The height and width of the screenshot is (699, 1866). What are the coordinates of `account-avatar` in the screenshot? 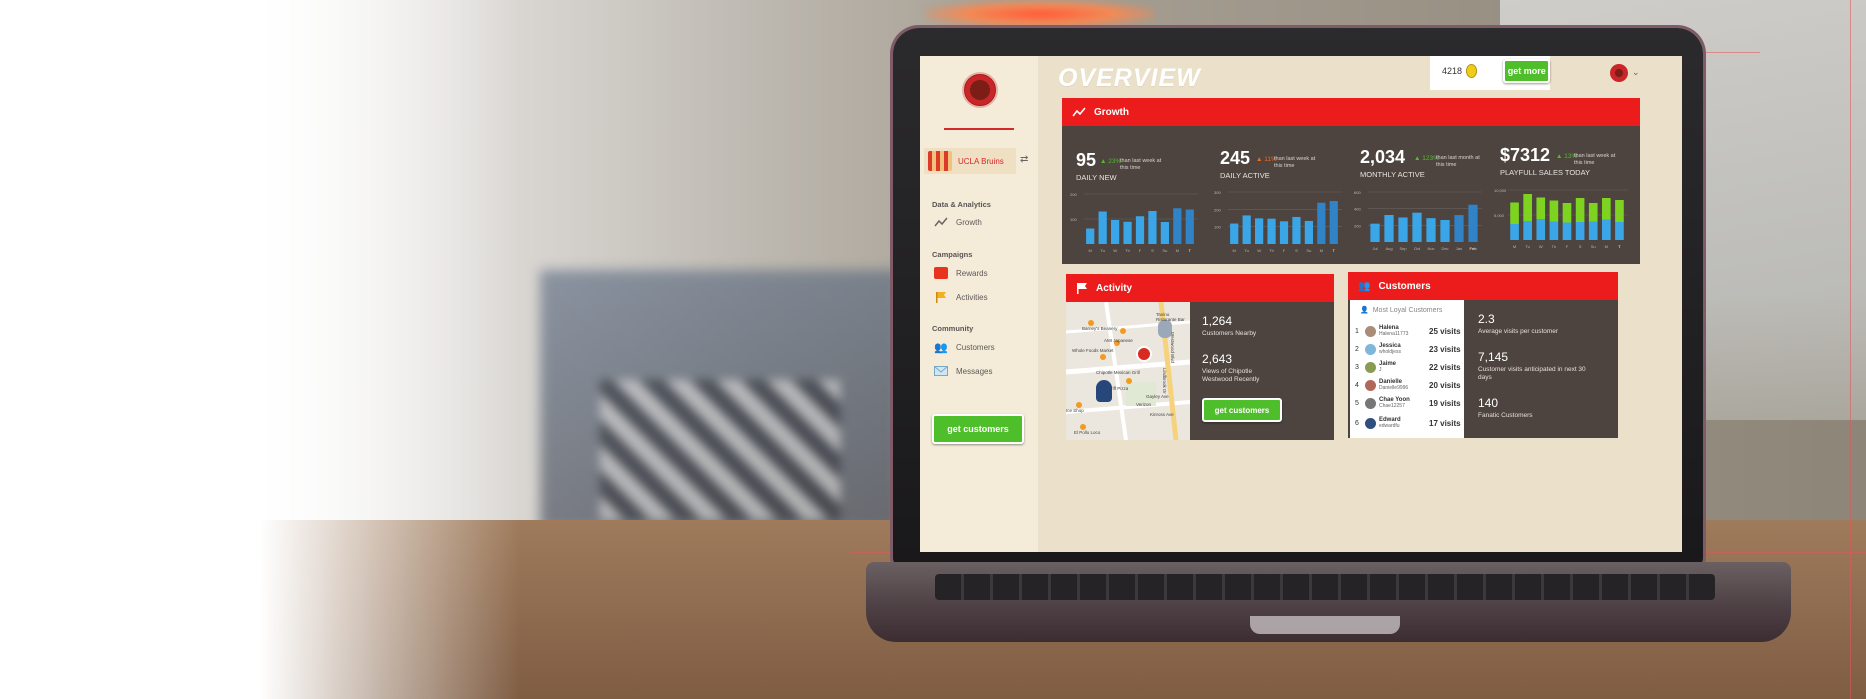 It's located at (1619, 73).